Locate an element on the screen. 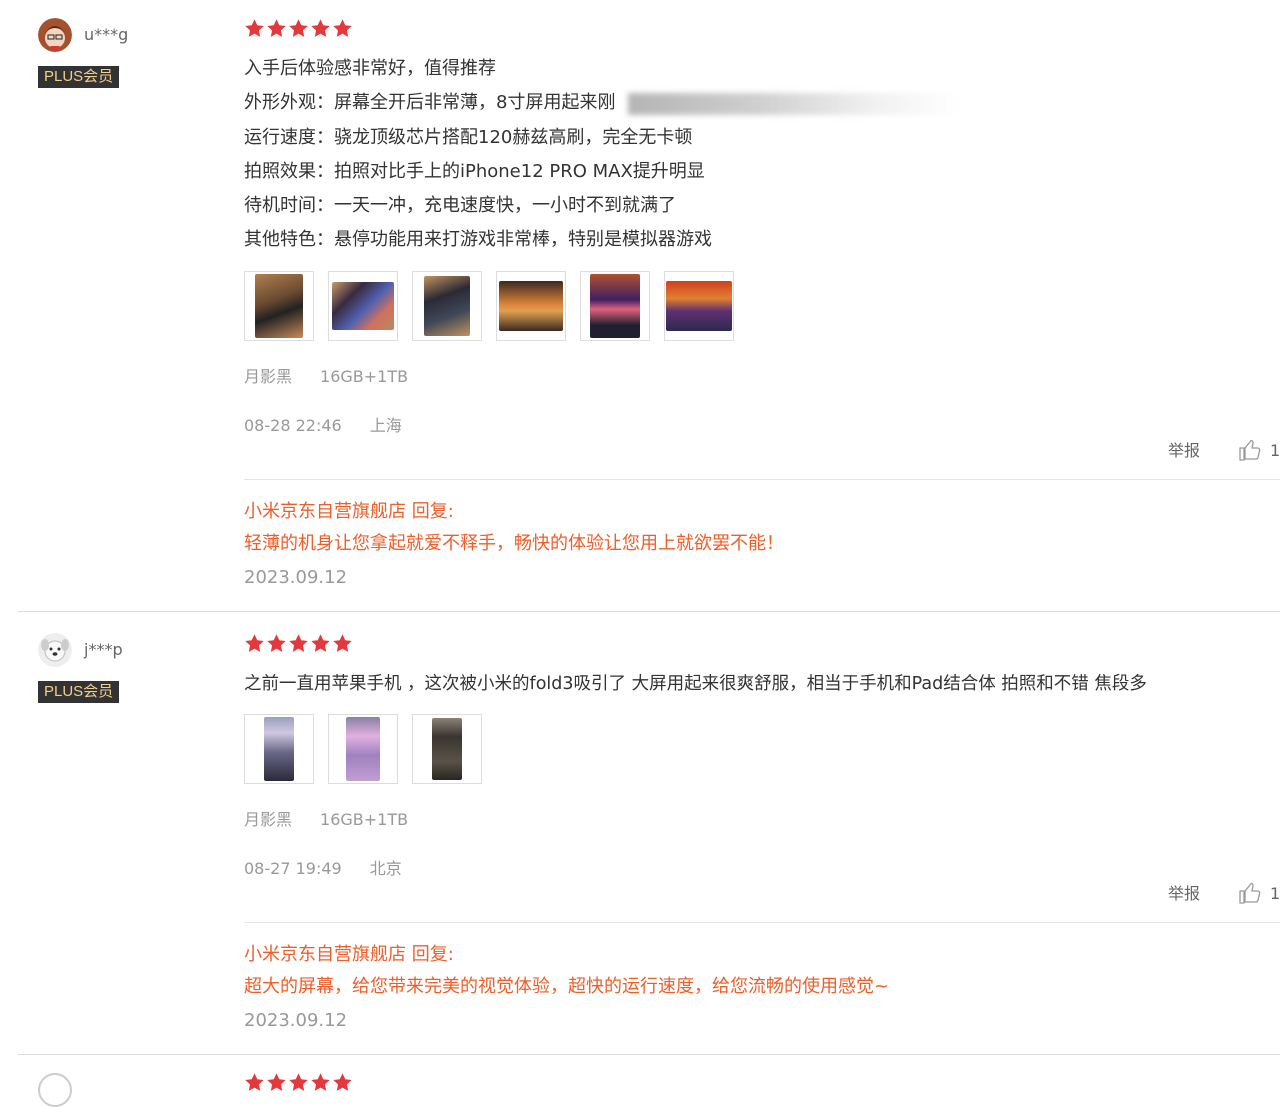 The width and height of the screenshot is (1280, 1107). avatar-dog-icon is located at coordinates (55, 650).